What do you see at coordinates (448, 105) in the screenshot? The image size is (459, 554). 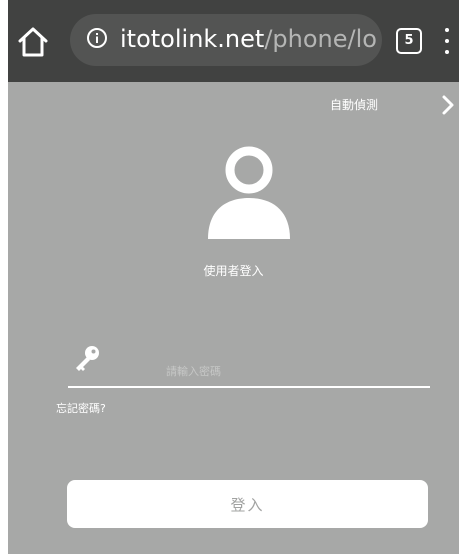 I see `chevron-right-icon` at bounding box center [448, 105].